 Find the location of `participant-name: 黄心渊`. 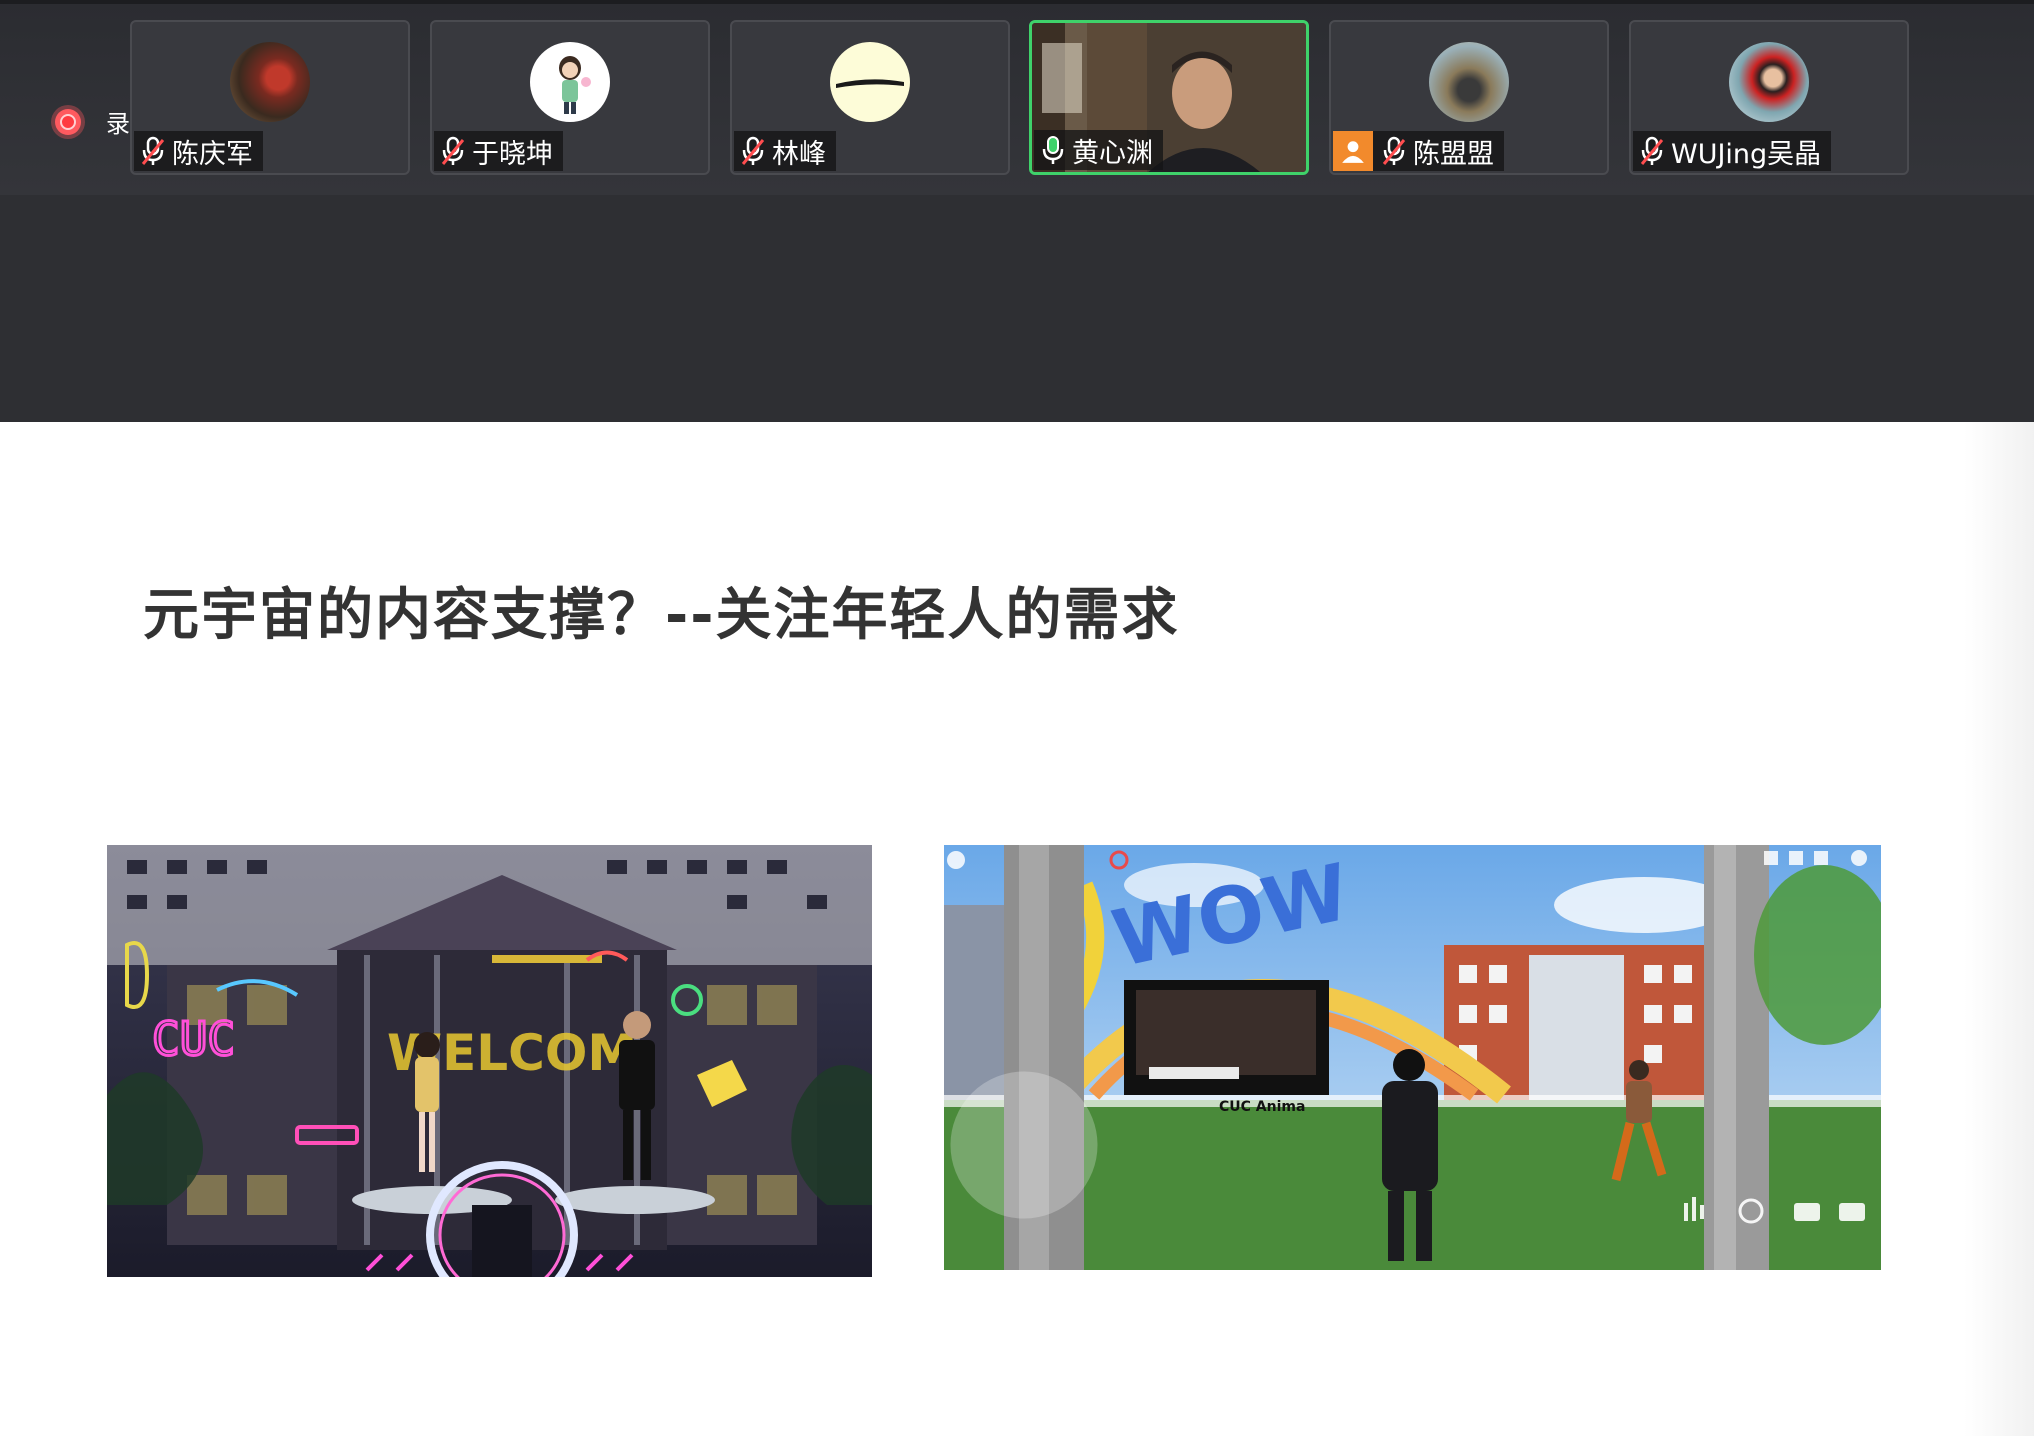

participant-name: 黄心渊 is located at coordinates (1112, 153).